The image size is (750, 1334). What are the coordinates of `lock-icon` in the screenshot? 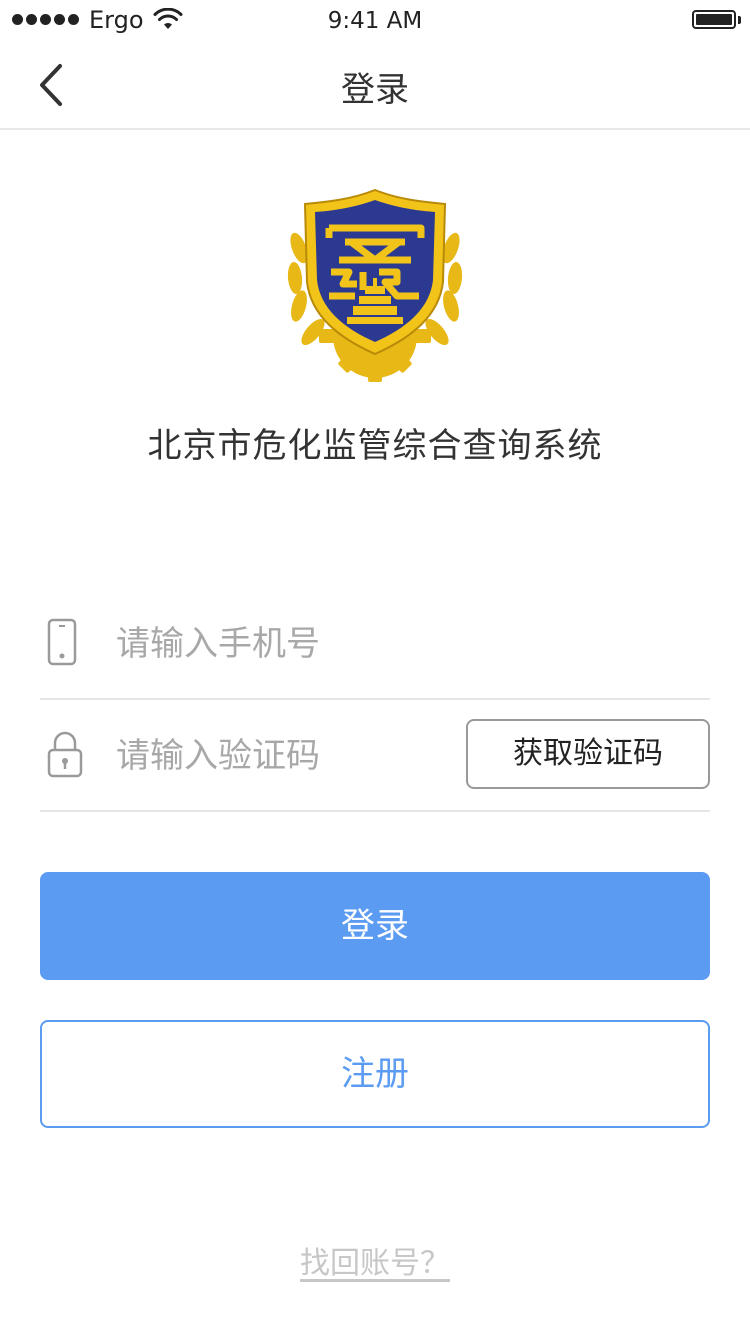 It's located at (65, 754).